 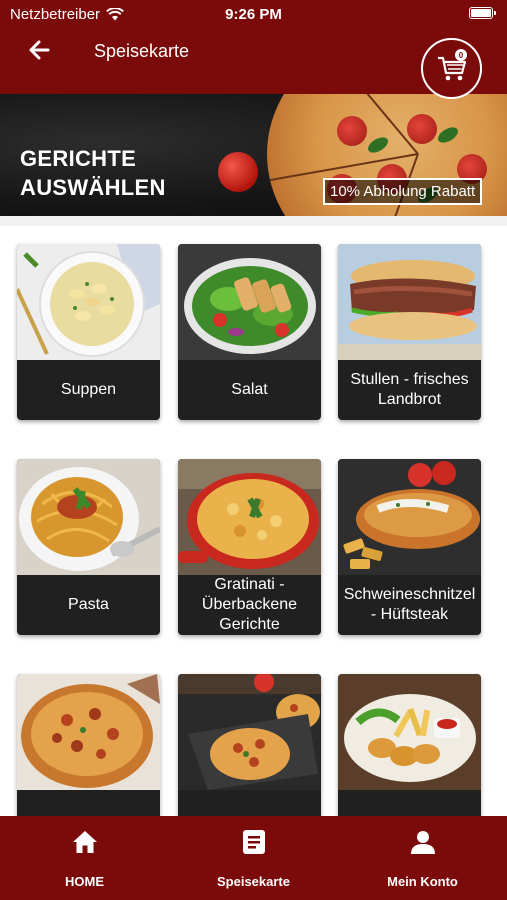 I want to click on bottom-navigation: HOME Speisekarte Mein Konto, so click(x=253, y=858).